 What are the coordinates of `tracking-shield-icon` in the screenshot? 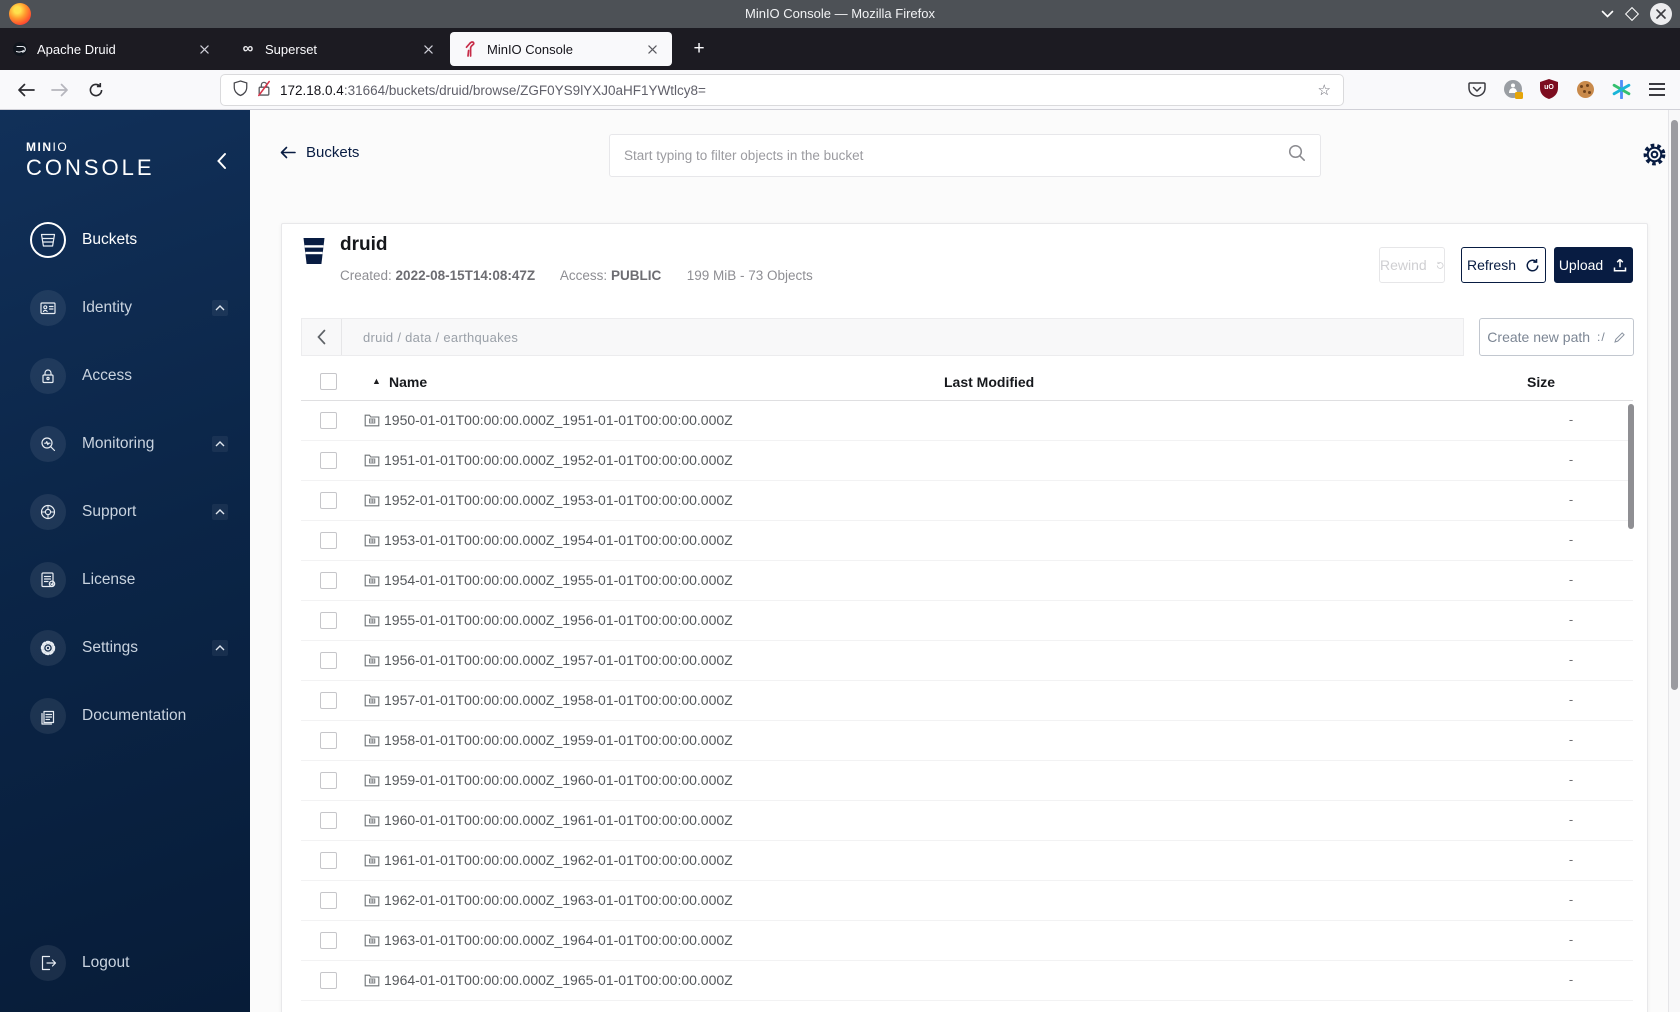 It's located at (240, 90).